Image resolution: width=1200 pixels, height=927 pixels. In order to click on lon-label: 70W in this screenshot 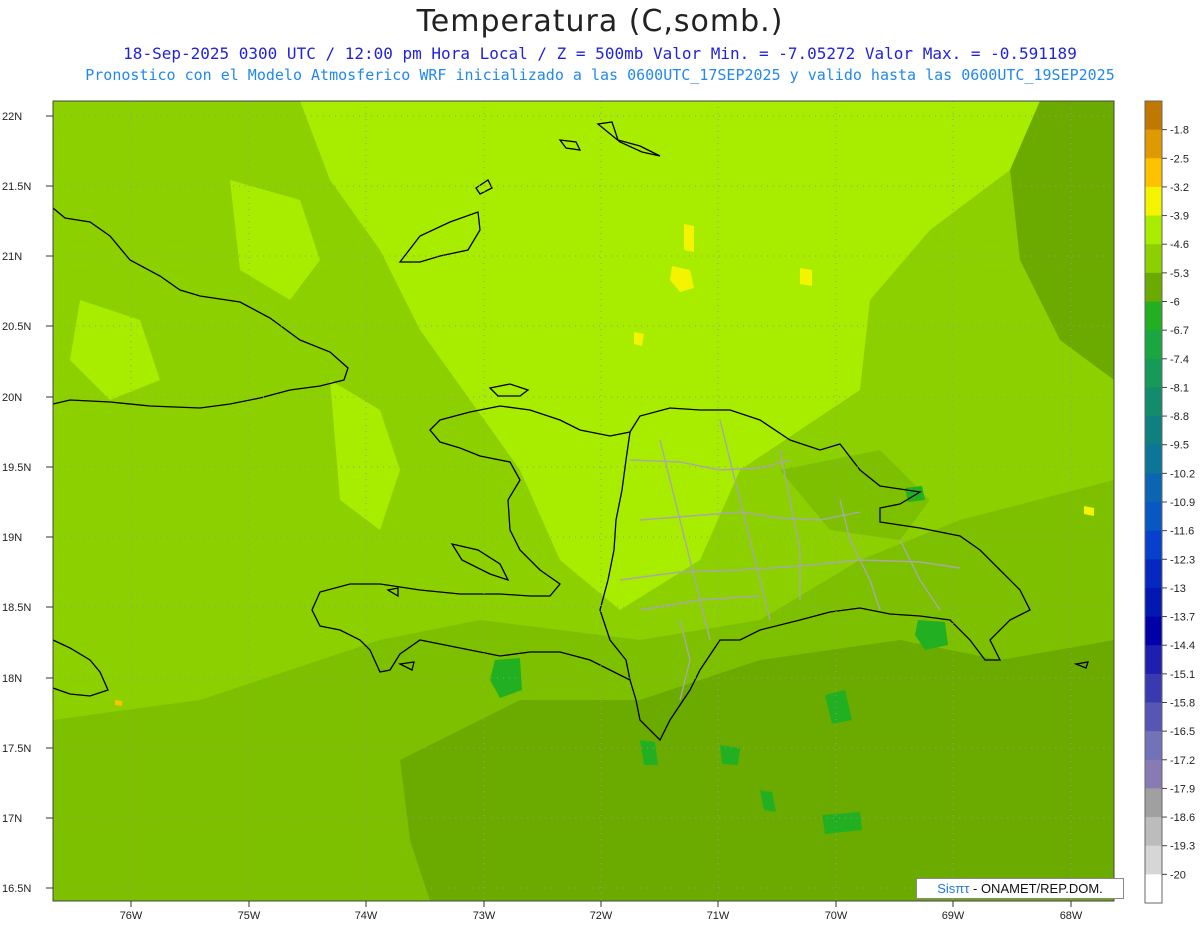, I will do `click(836, 916)`.